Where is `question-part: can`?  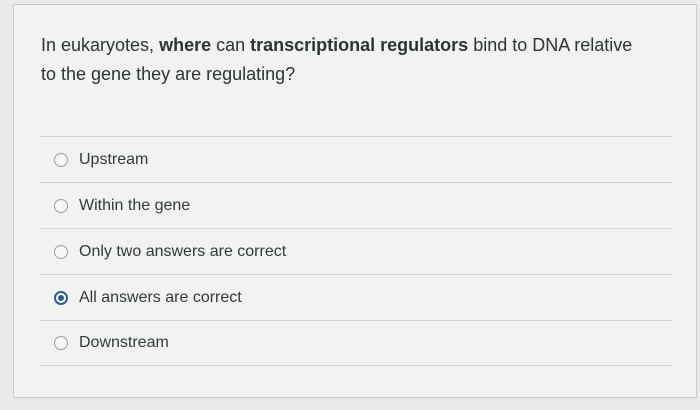 question-part: can is located at coordinates (231, 45).